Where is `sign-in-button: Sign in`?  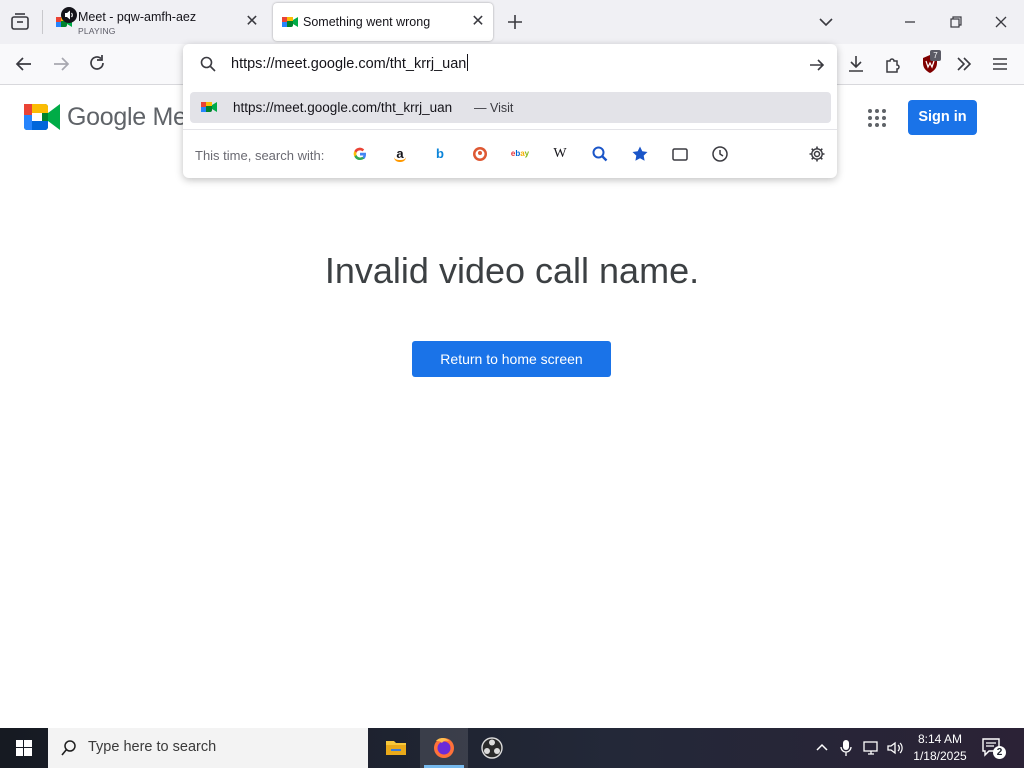 sign-in-button: Sign in is located at coordinates (942, 117).